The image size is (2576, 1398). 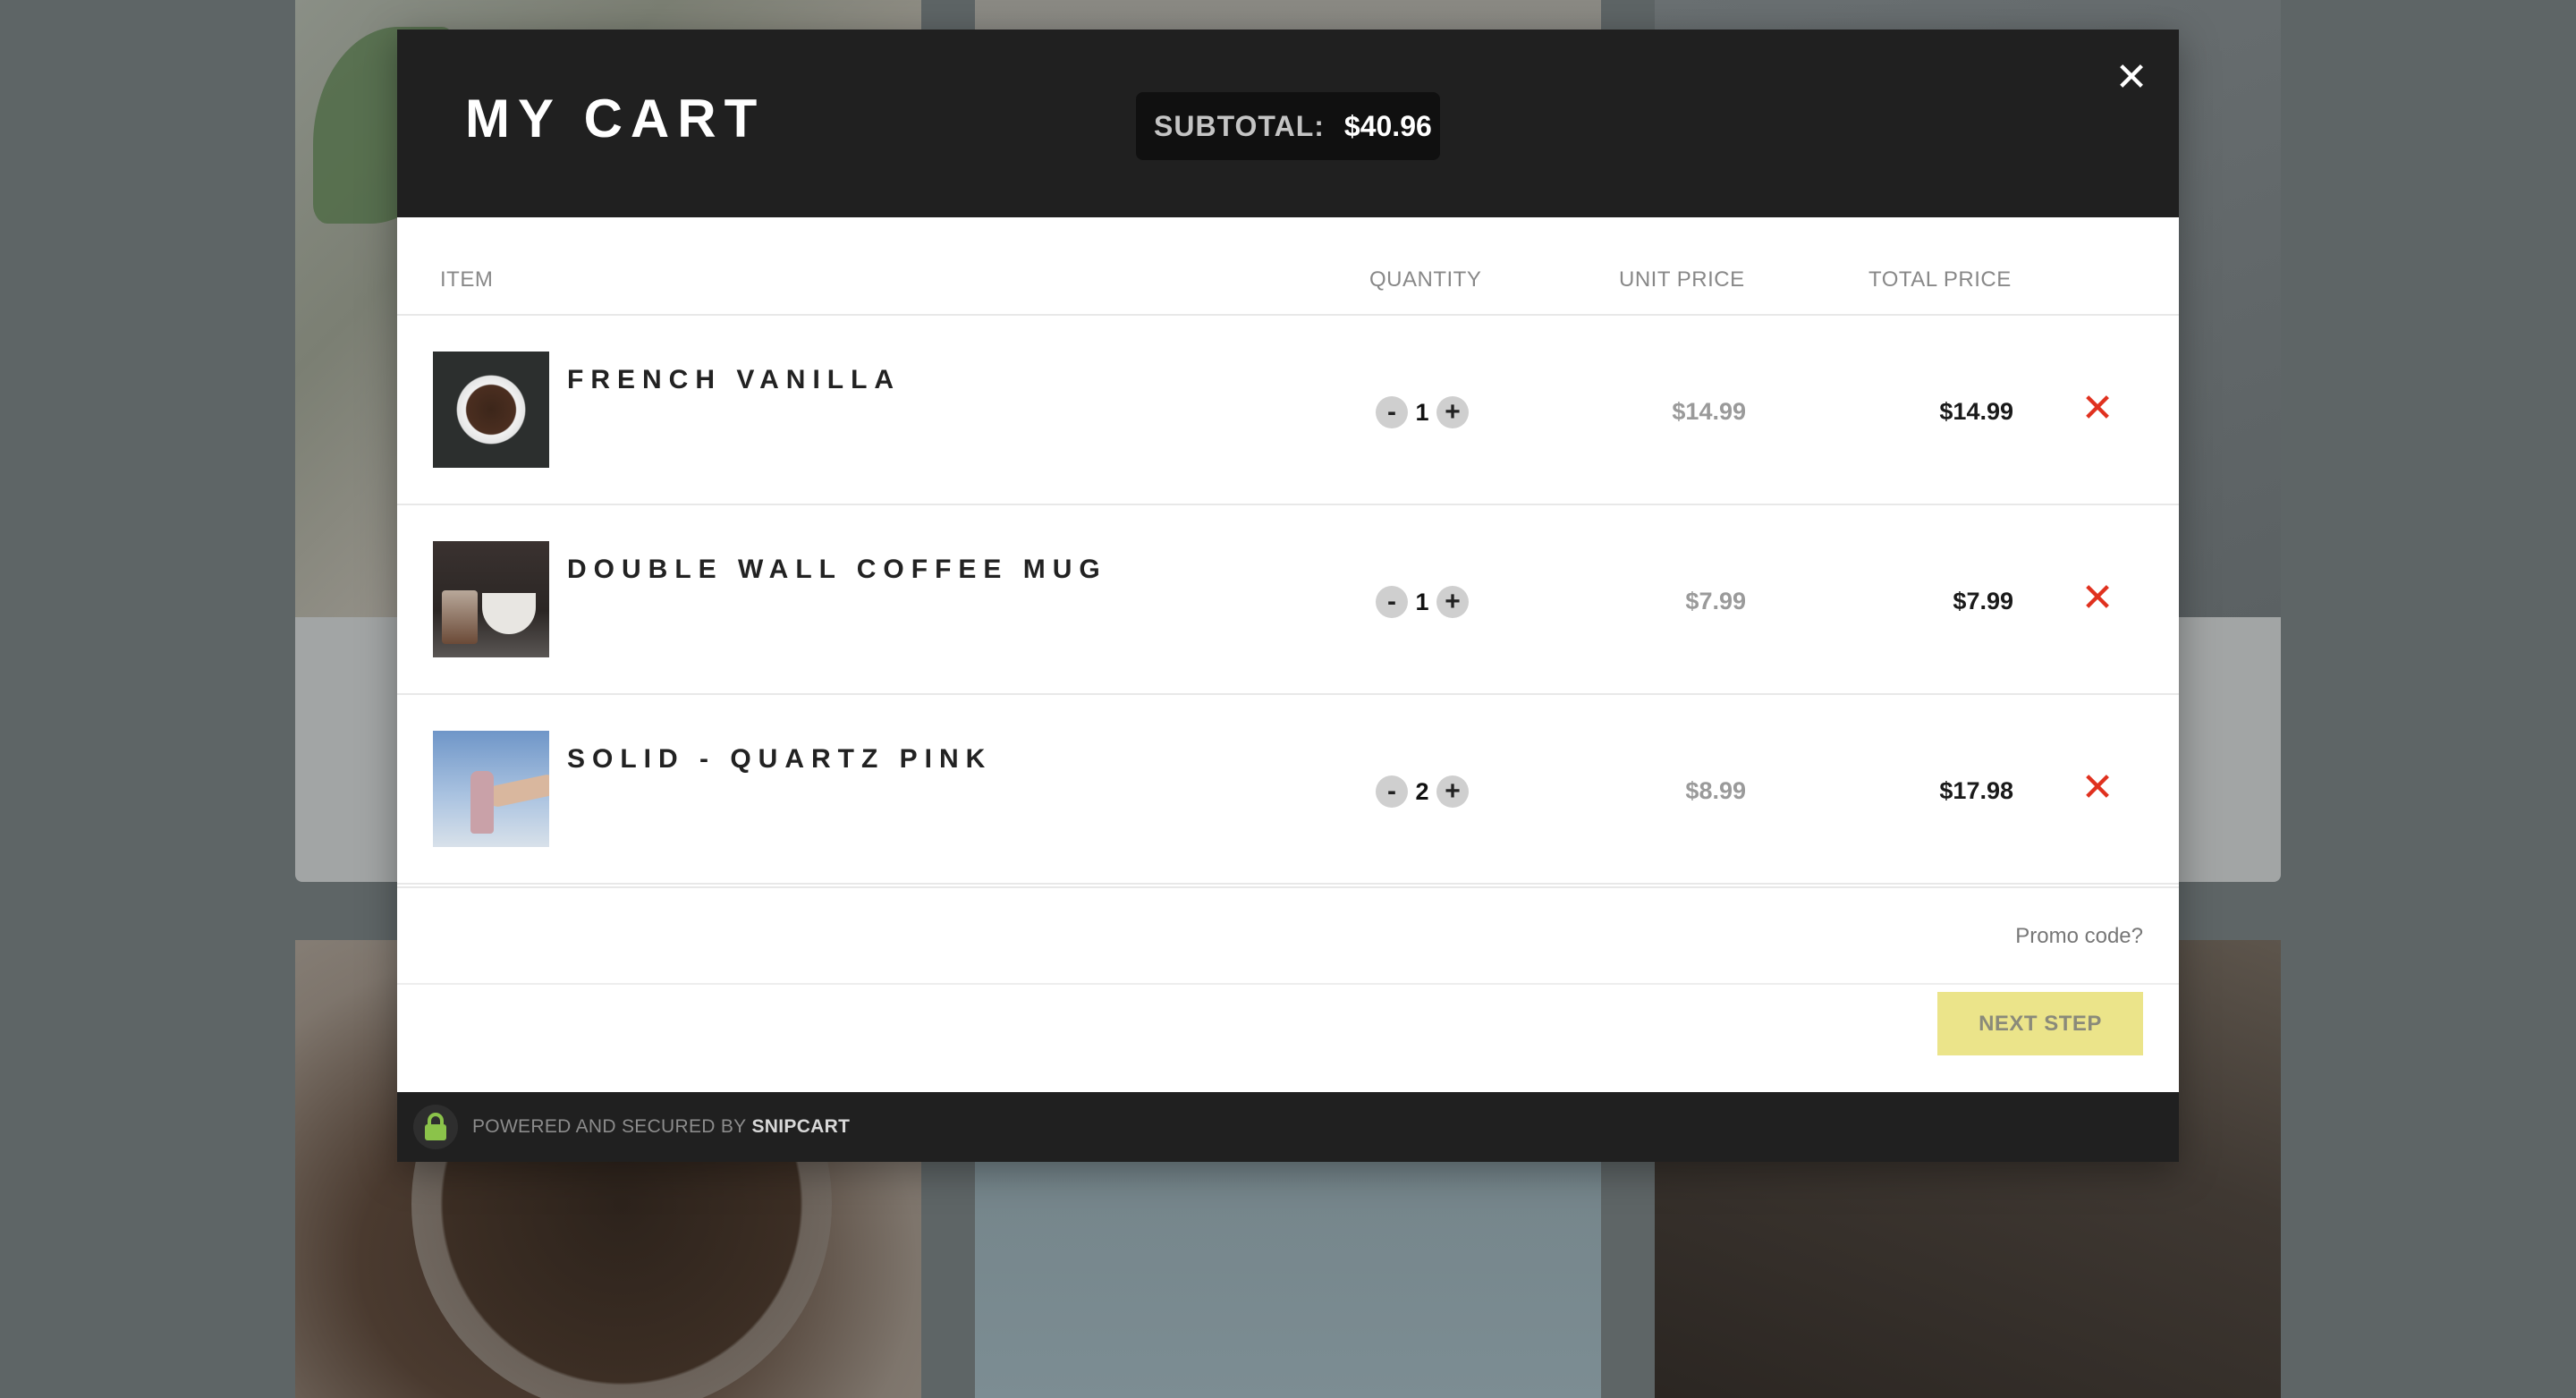 I want to click on lock-icon, so click(x=435, y=1127).